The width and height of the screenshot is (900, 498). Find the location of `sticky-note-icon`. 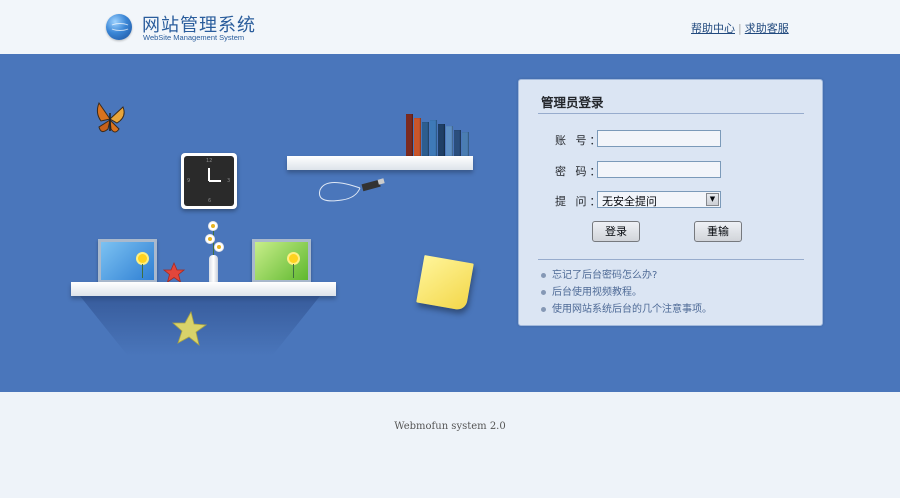

sticky-note-icon is located at coordinates (445, 283).